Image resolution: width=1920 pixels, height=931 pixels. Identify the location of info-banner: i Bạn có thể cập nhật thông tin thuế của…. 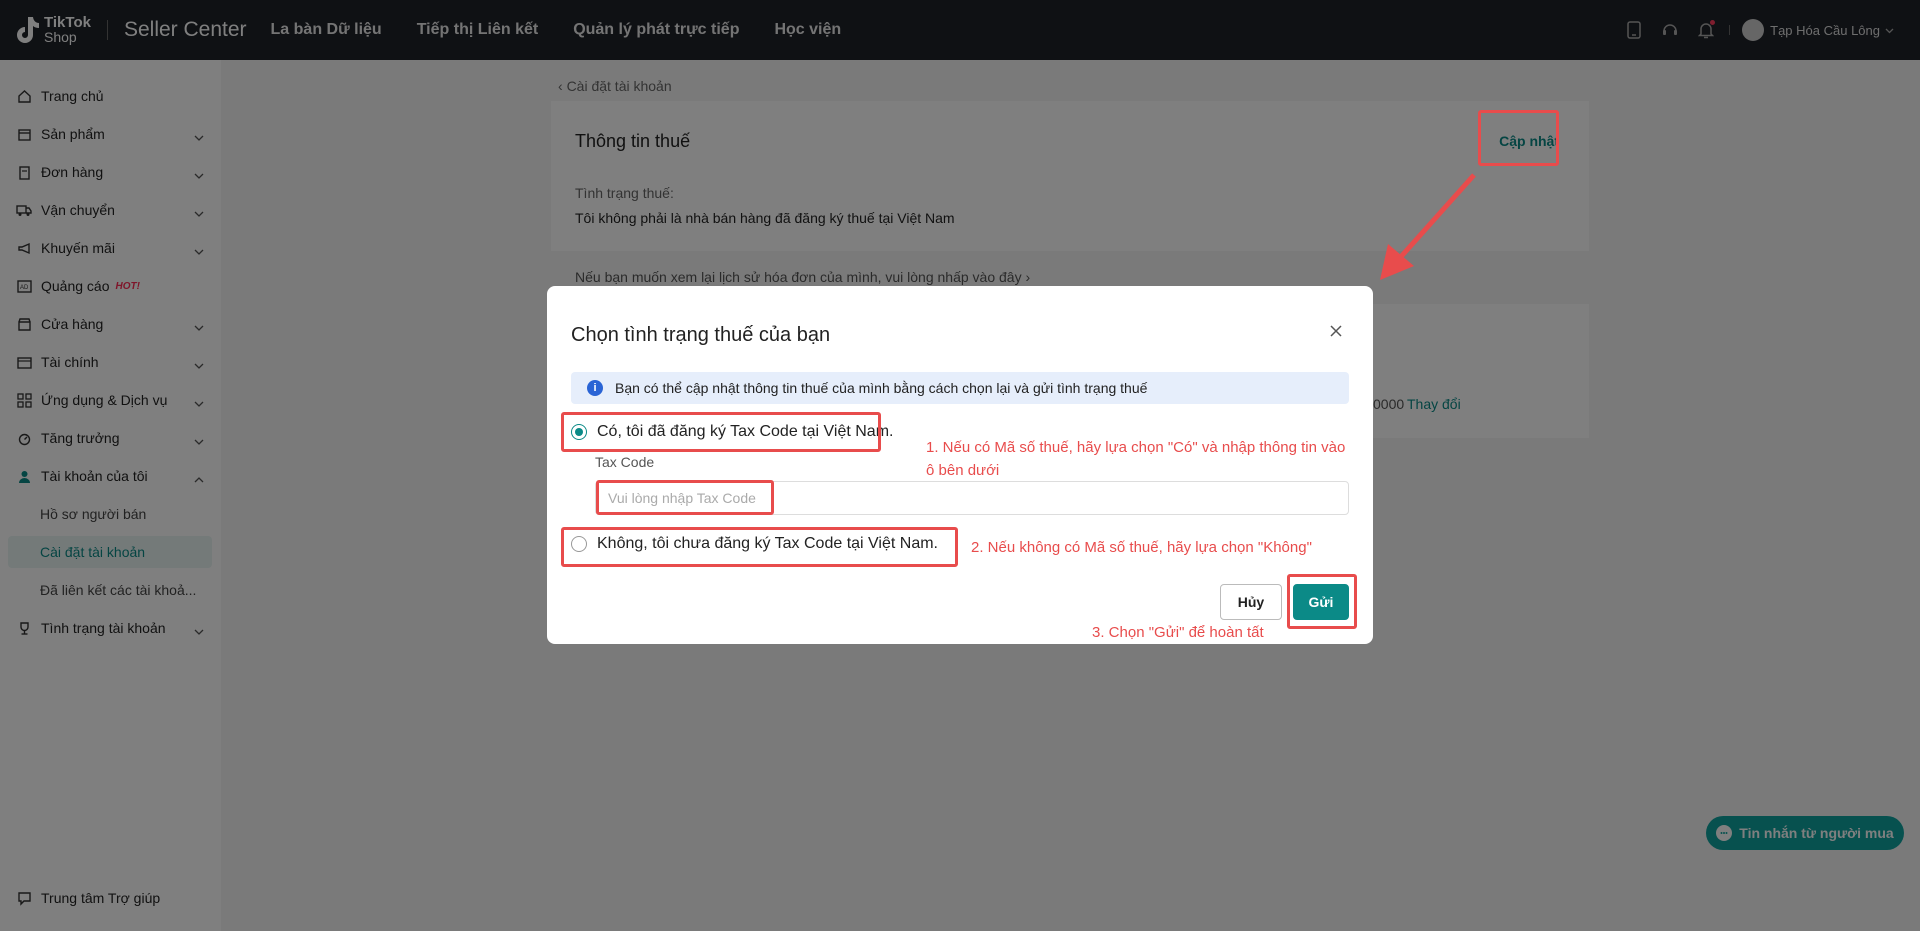
(960, 388).